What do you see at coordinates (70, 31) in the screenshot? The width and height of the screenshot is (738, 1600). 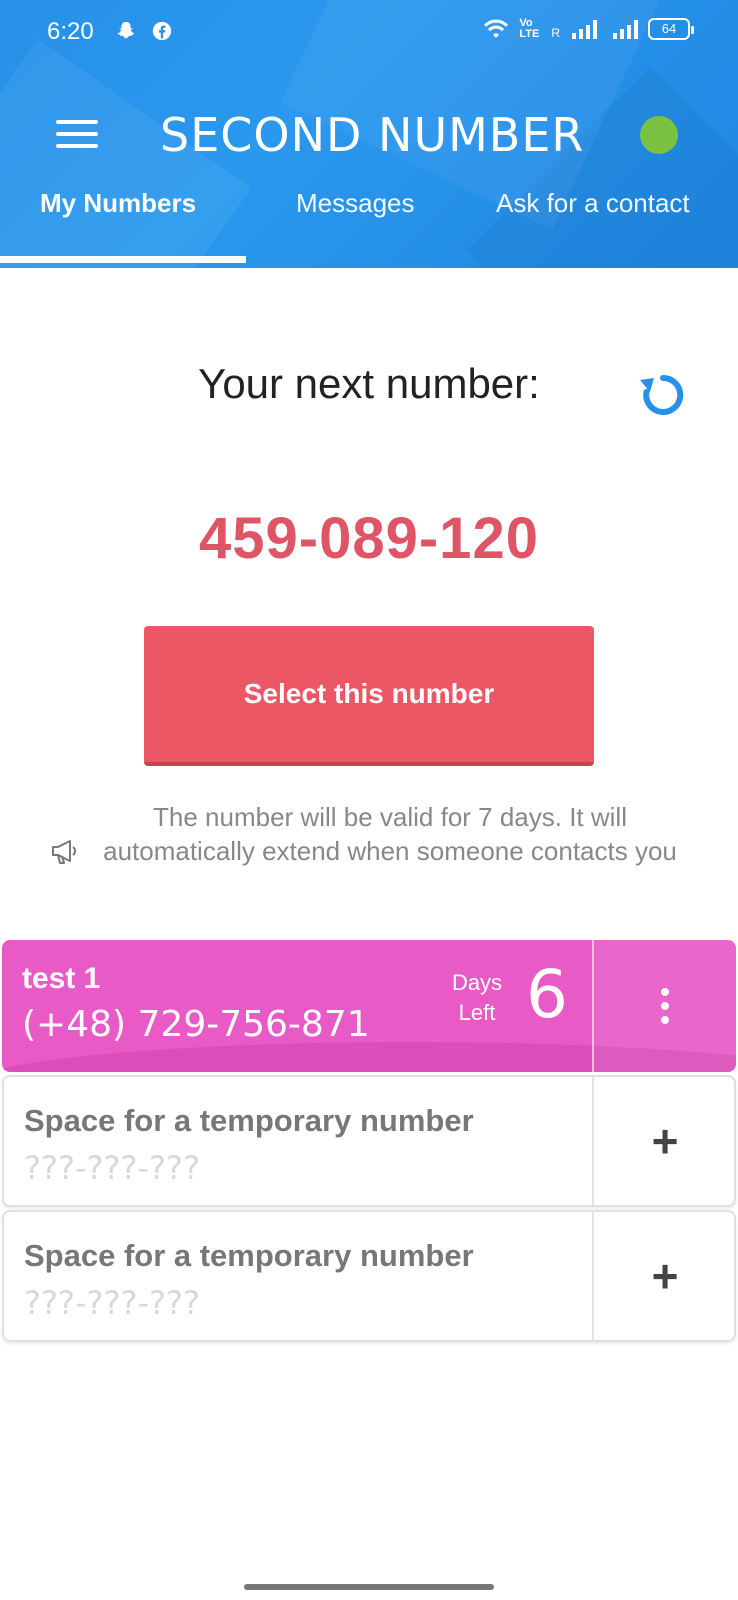 I see `status-time: 6:20` at bounding box center [70, 31].